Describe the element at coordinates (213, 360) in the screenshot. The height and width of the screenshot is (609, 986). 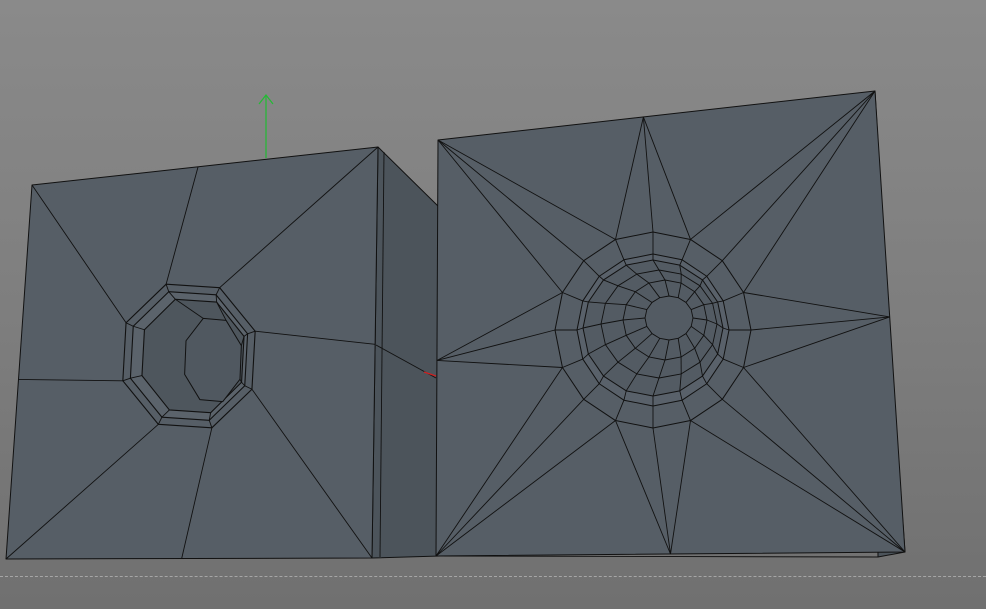
I see `cube1-hole-back` at that location.